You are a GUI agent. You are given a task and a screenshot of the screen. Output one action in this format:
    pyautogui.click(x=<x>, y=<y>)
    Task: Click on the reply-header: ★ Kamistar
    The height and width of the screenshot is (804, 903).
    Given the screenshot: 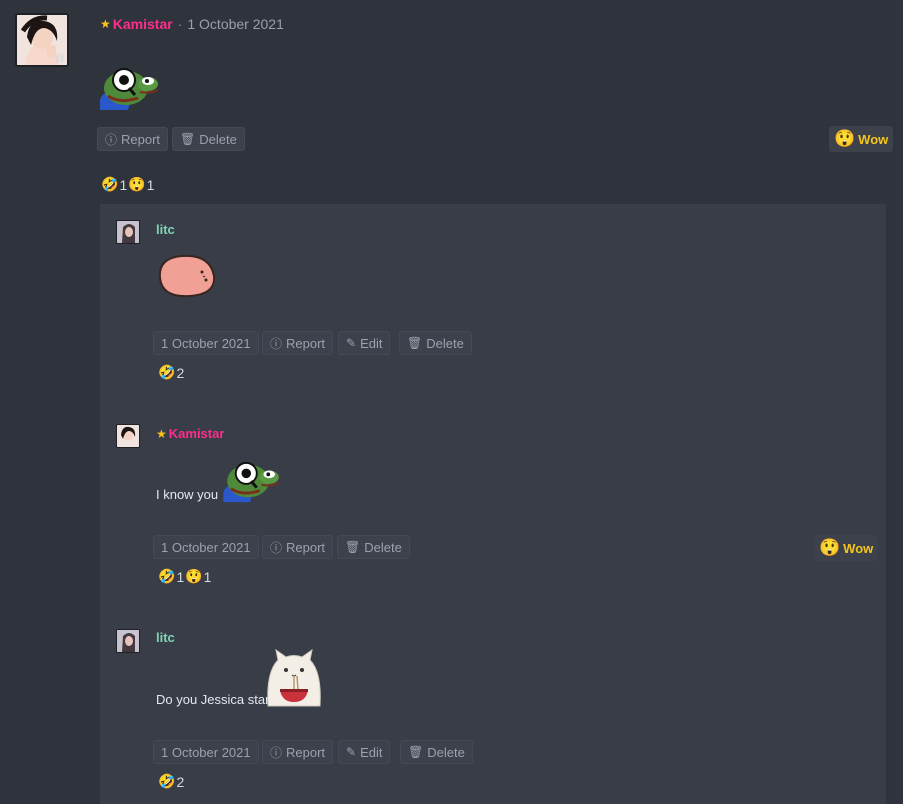 What is the action you would take?
    pyautogui.click(x=190, y=433)
    